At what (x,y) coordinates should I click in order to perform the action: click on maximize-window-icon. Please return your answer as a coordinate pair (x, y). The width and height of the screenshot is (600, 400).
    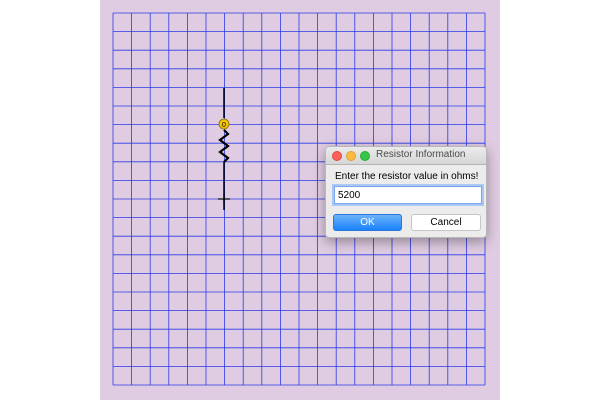
    Looking at the image, I should click on (365, 156).